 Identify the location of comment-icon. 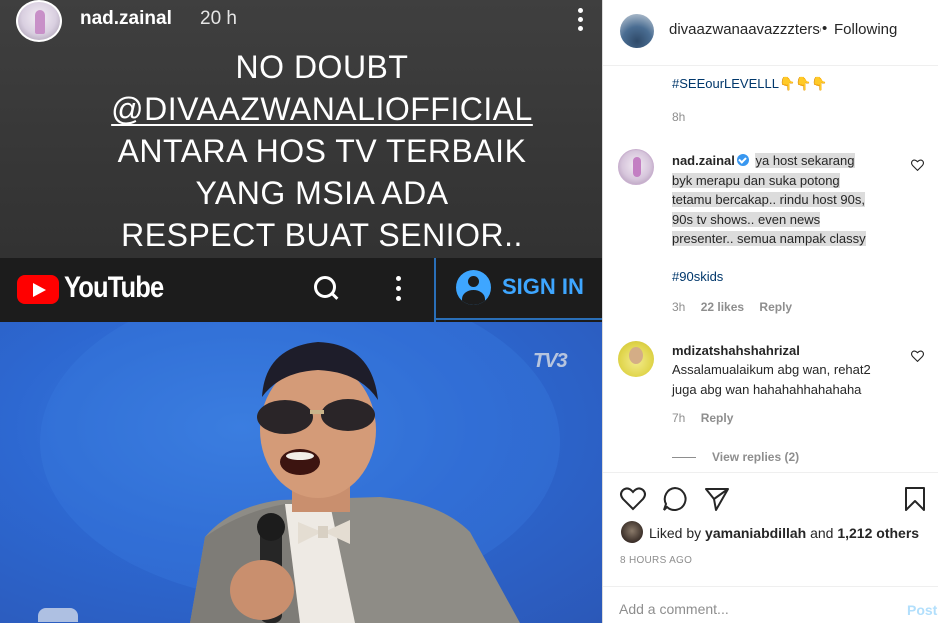
(675, 499).